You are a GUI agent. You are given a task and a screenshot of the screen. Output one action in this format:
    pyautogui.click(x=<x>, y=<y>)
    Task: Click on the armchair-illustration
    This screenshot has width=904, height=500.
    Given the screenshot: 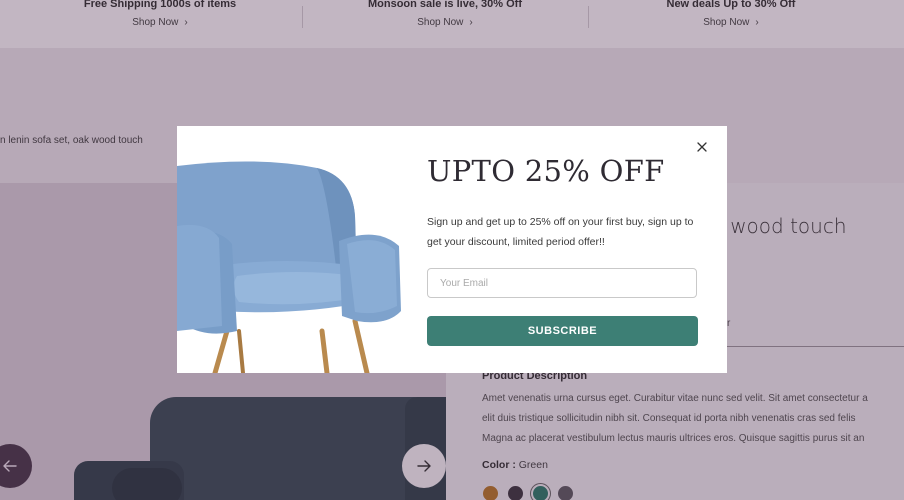 What is the action you would take?
    pyautogui.click(x=289, y=267)
    